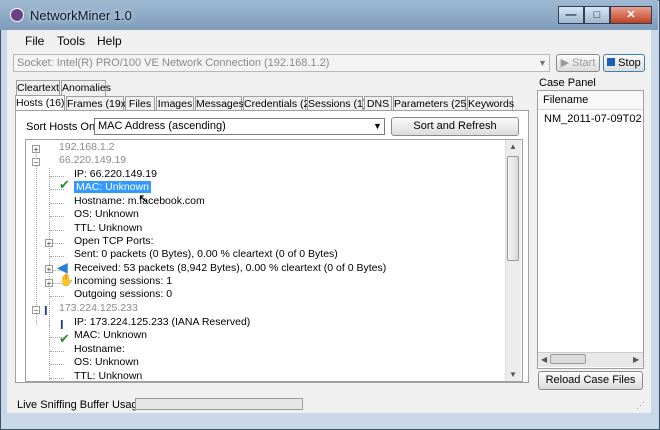  Describe the element at coordinates (455, 126) in the screenshot. I see `sort-refresh-button: Sort and Refresh` at that location.